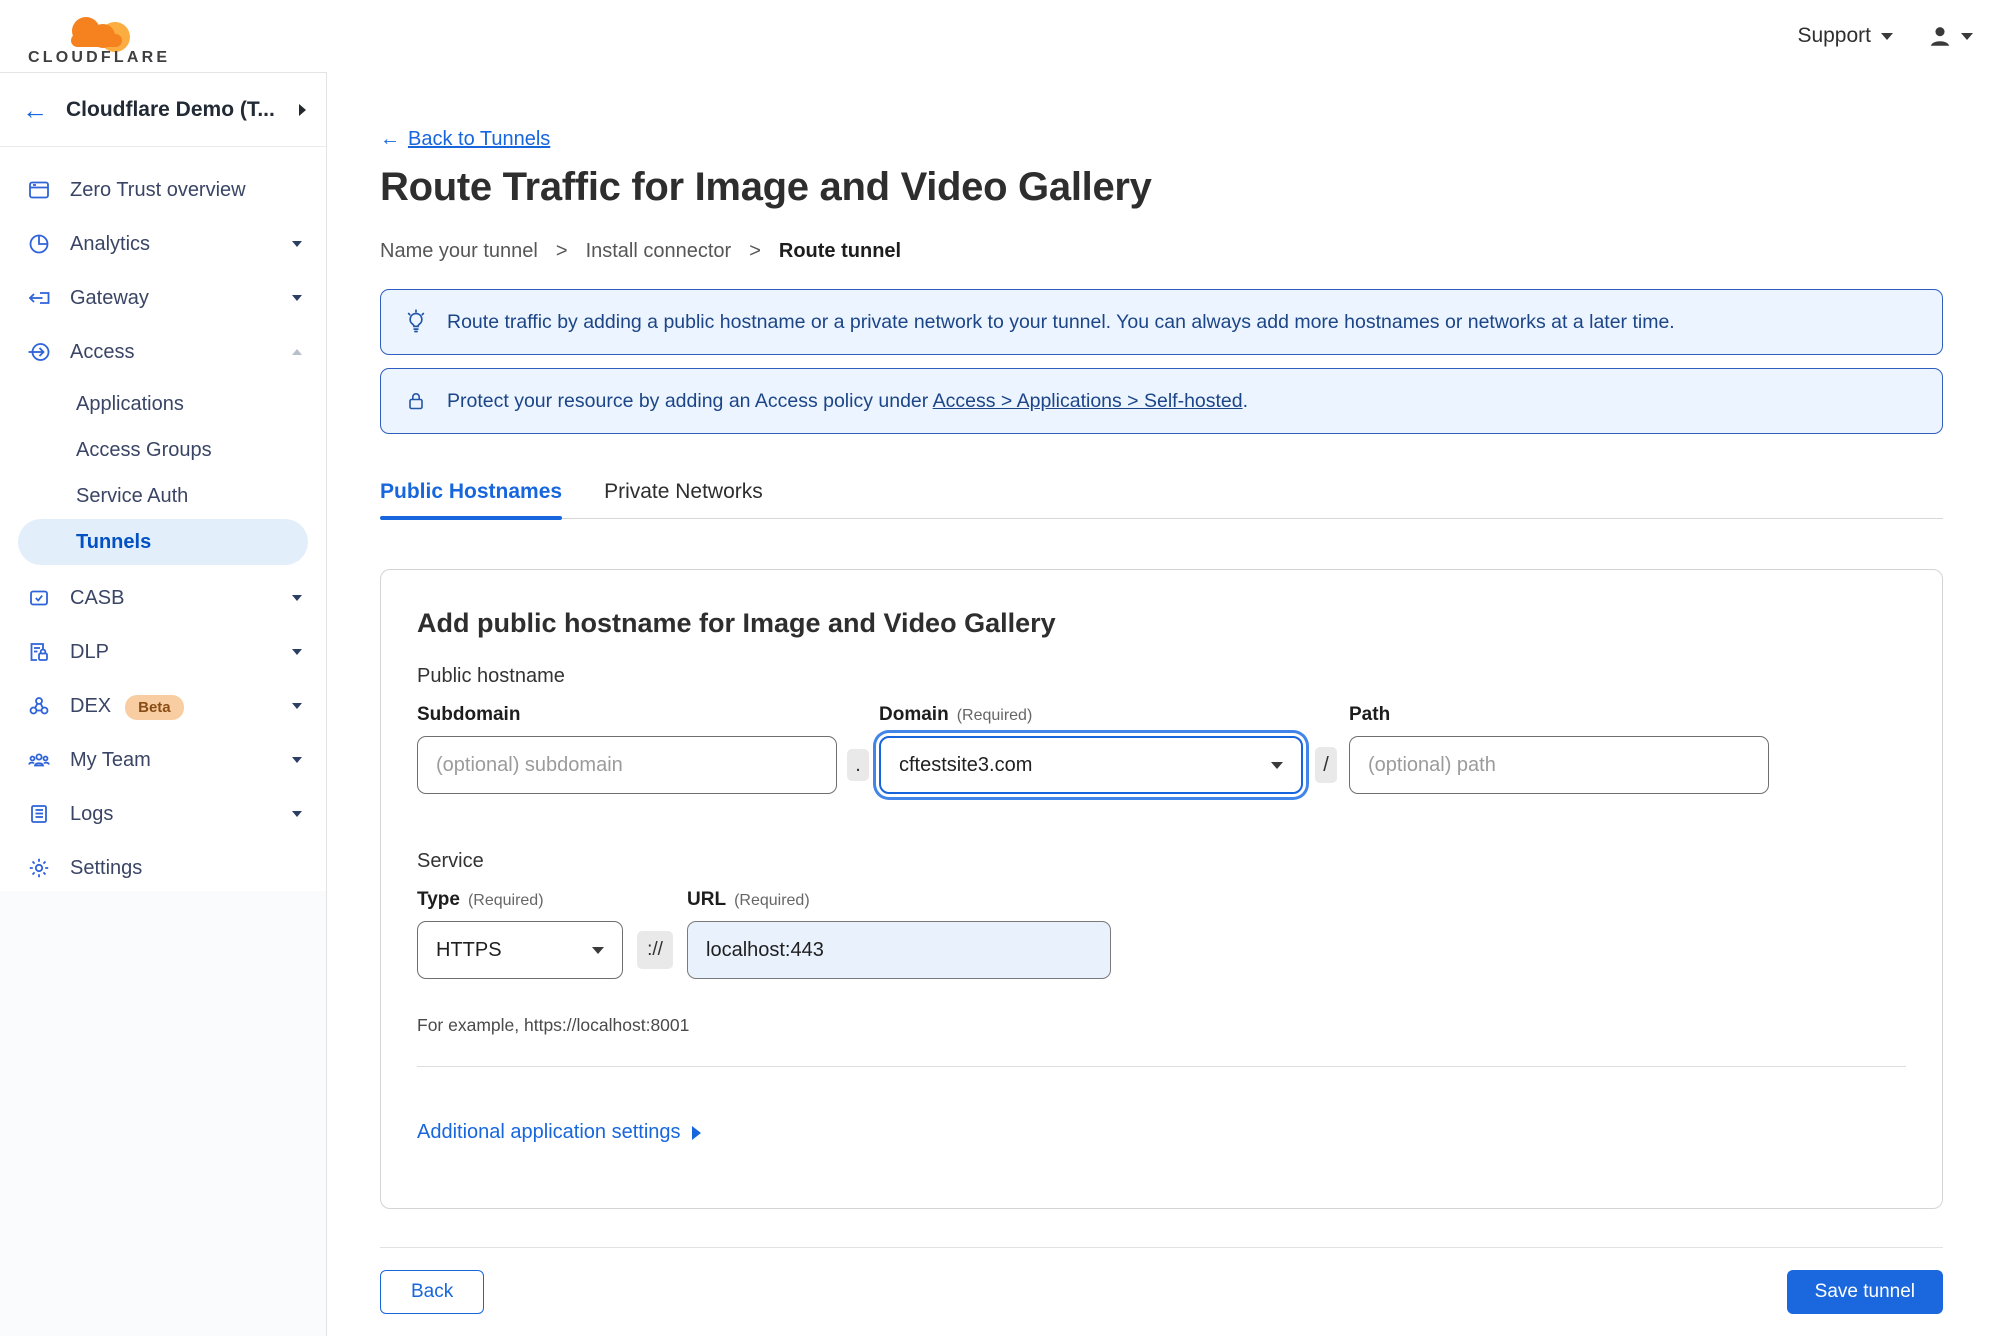  Describe the element at coordinates (39, 190) in the screenshot. I see `window-icon` at that location.